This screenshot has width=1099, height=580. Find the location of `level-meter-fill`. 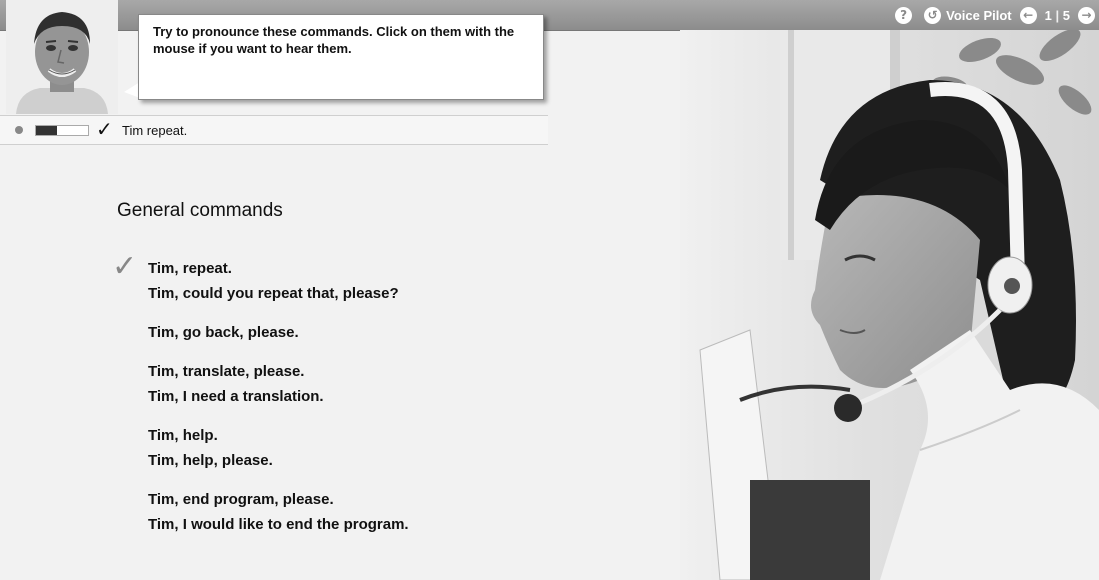

level-meter-fill is located at coordinates (46, 130).